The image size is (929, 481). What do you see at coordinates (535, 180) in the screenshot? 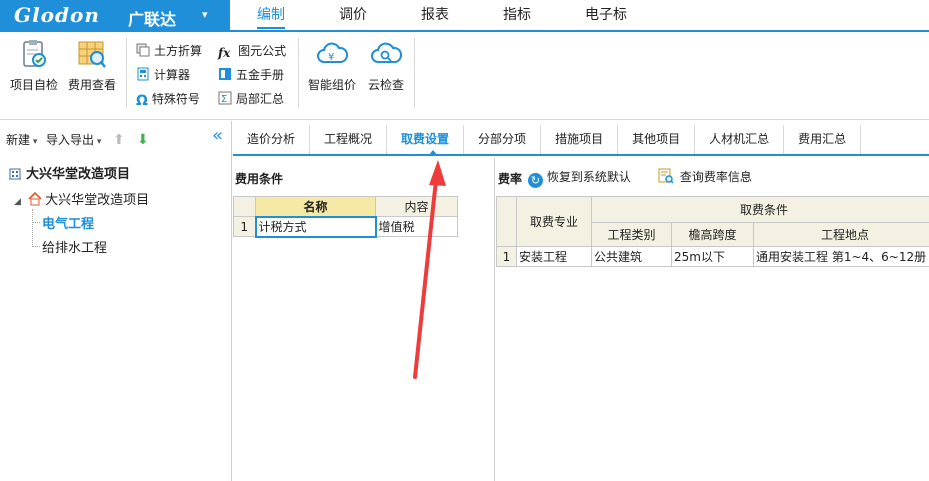
I see `refresh-icon: ↻` at bounding box center [535, 180].